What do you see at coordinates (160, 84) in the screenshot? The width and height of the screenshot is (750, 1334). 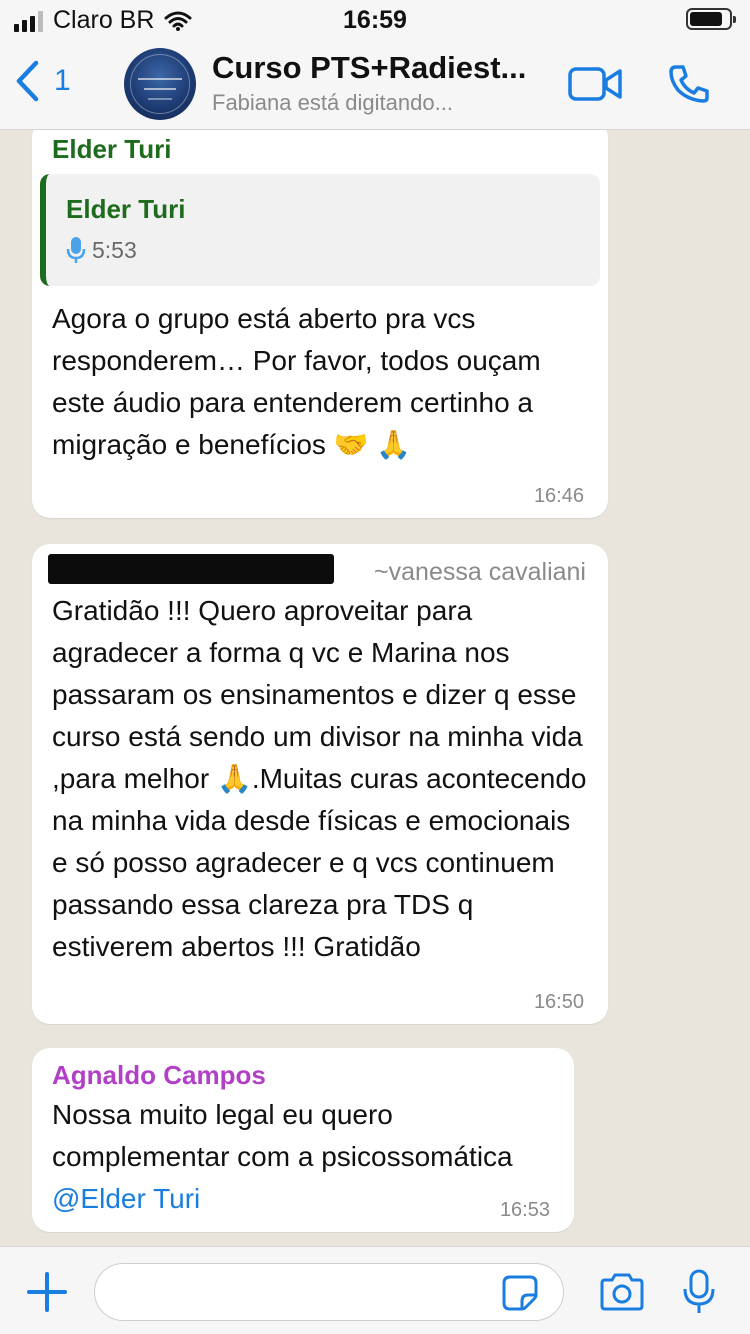 I see `group-avatar` at bounding box center [160, 84].